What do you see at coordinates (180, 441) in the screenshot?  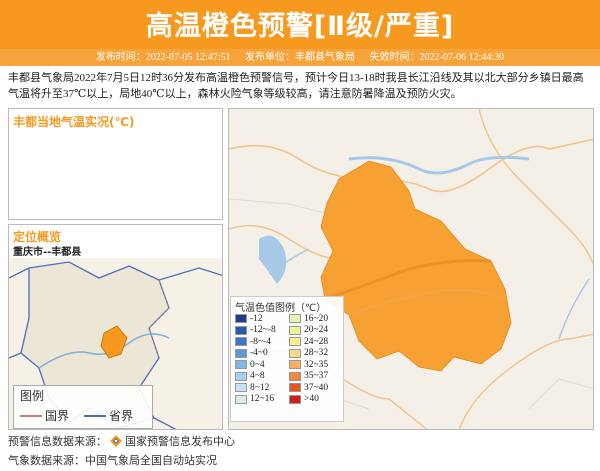 I see `warning-source-org: 国家预警信息发布中心` at bounding box center [180, 441].